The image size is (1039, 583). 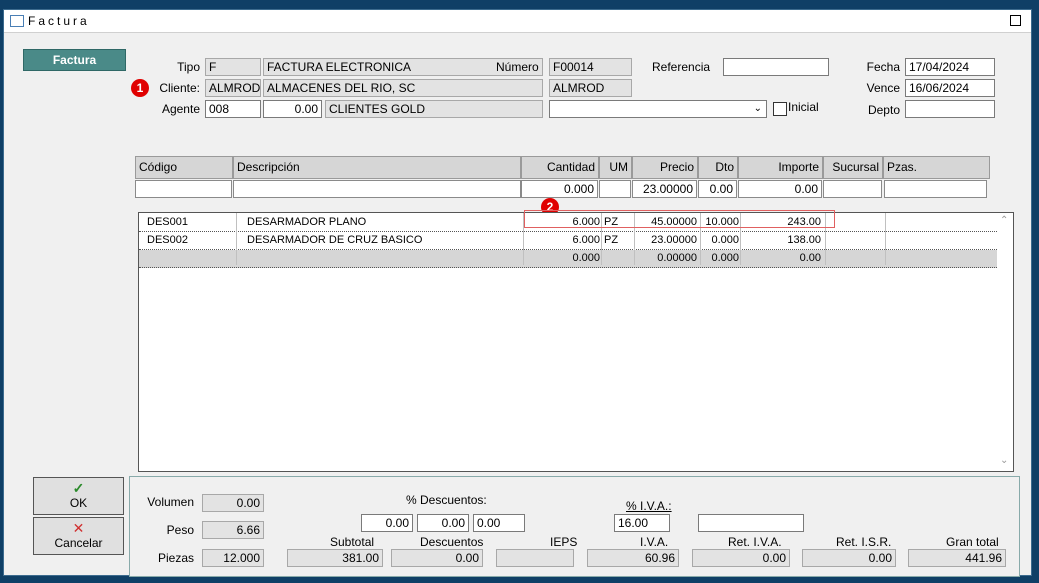 What do you see at coordinates (560, 167) in the screenshot?
I see `column-cantidad: Cantidad` at bounding box center [560, 167].